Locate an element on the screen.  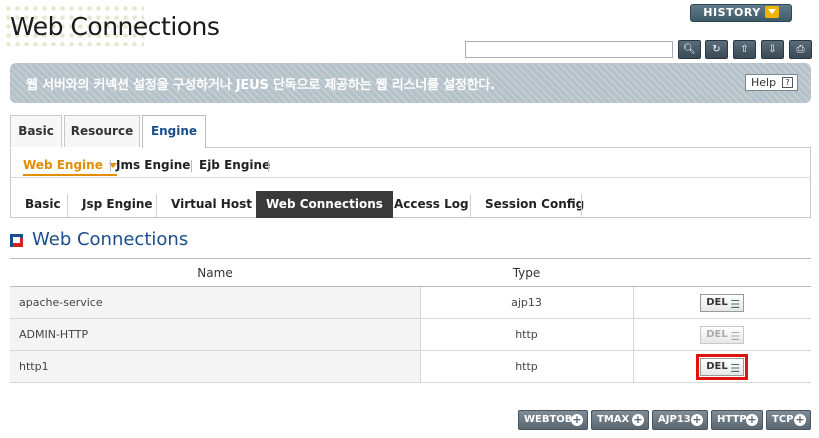
table-header-row: Name Type is located at coordinates (410, 272).